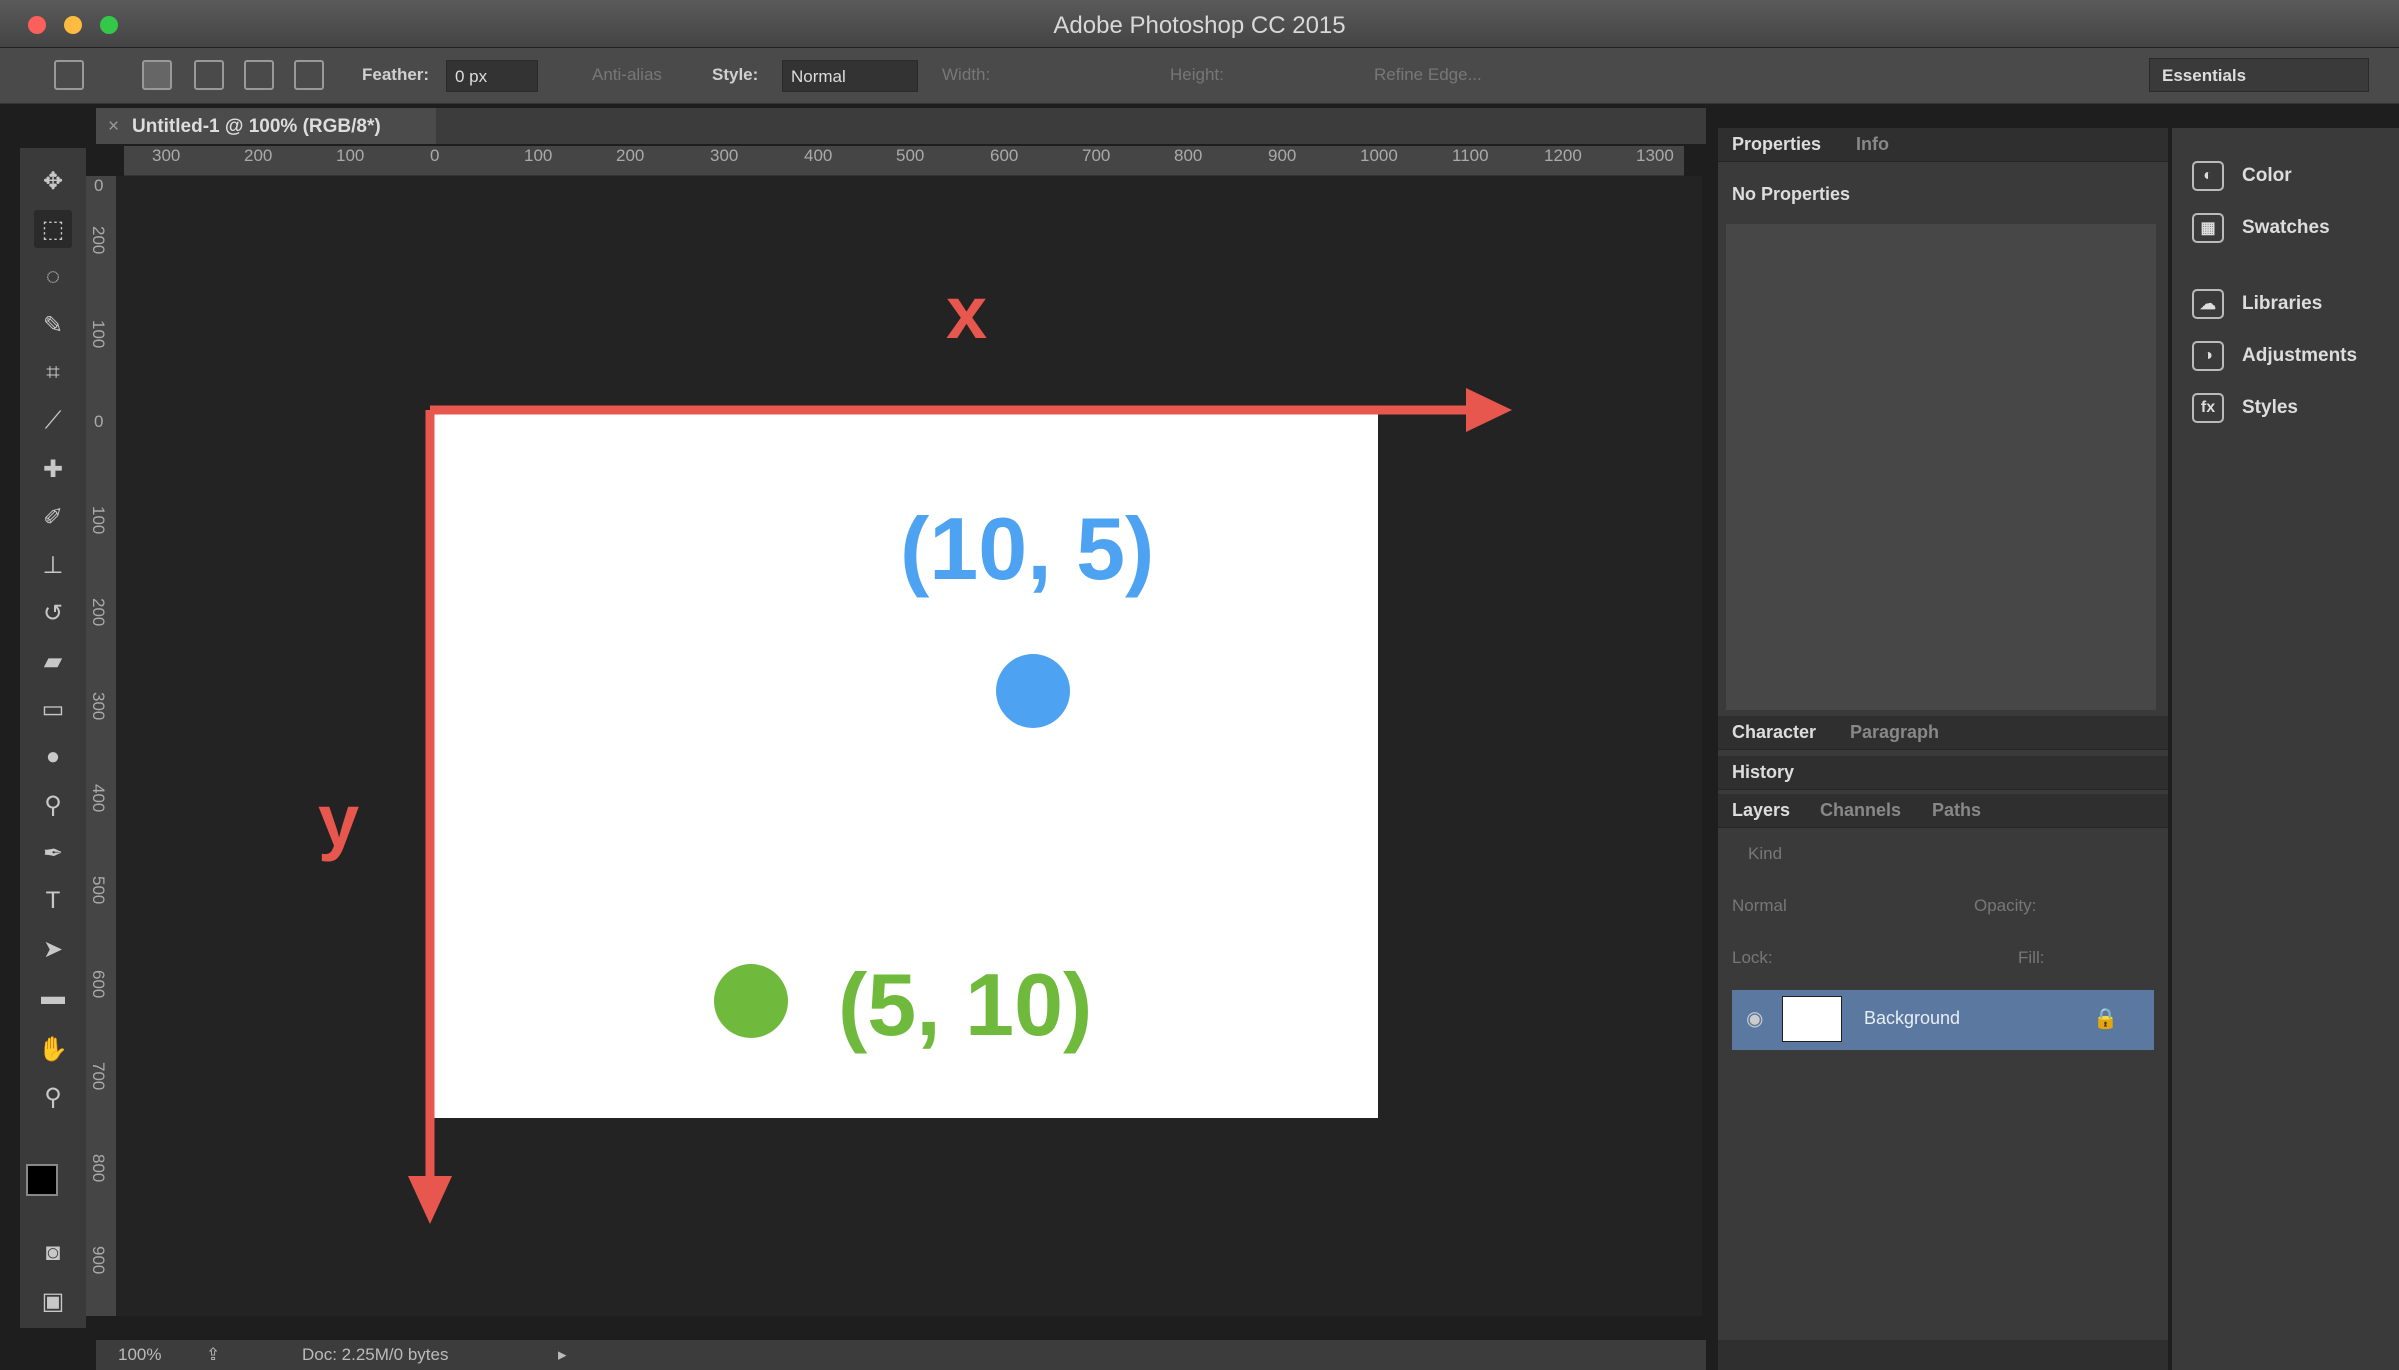 The image size is (2399, 1370). Describe the element at coordinates (1761, 810) in the screenshot. I see `tab-layers: Layers` at that location.